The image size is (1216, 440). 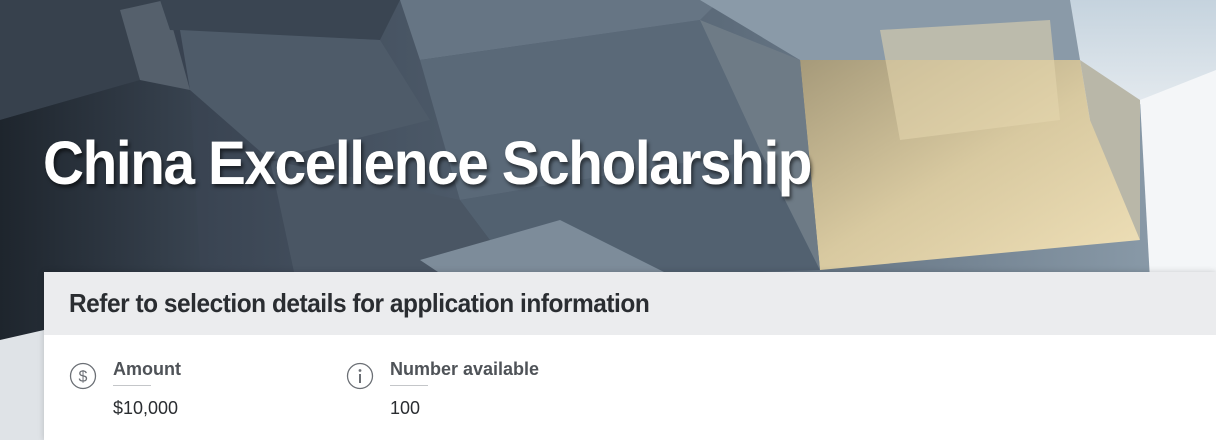 I want to click on fact-number-label: Number available, so click(x=465, y=369).